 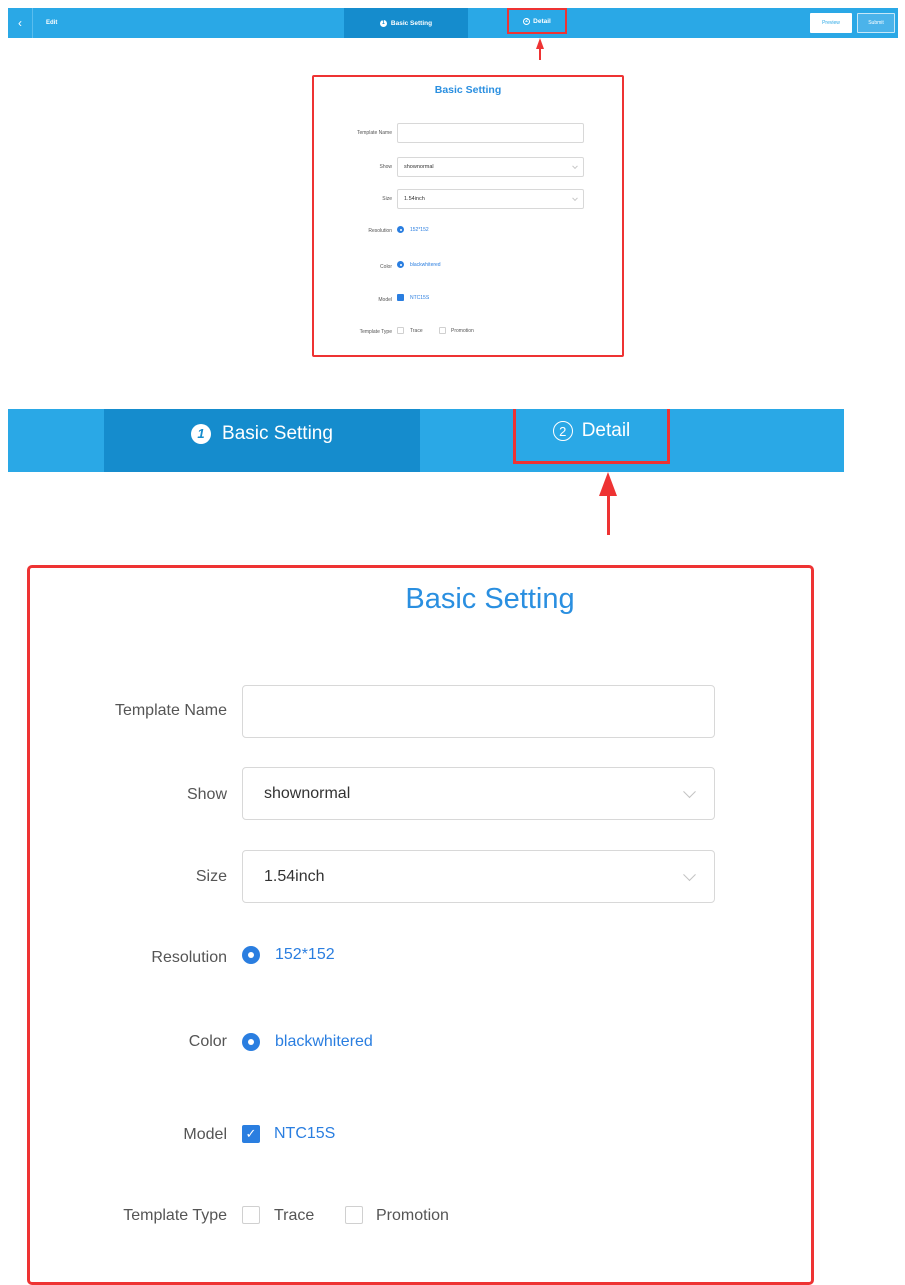 I want to click on tab-detail-zoomed: 2 Detail, so click(x=591, y=436).